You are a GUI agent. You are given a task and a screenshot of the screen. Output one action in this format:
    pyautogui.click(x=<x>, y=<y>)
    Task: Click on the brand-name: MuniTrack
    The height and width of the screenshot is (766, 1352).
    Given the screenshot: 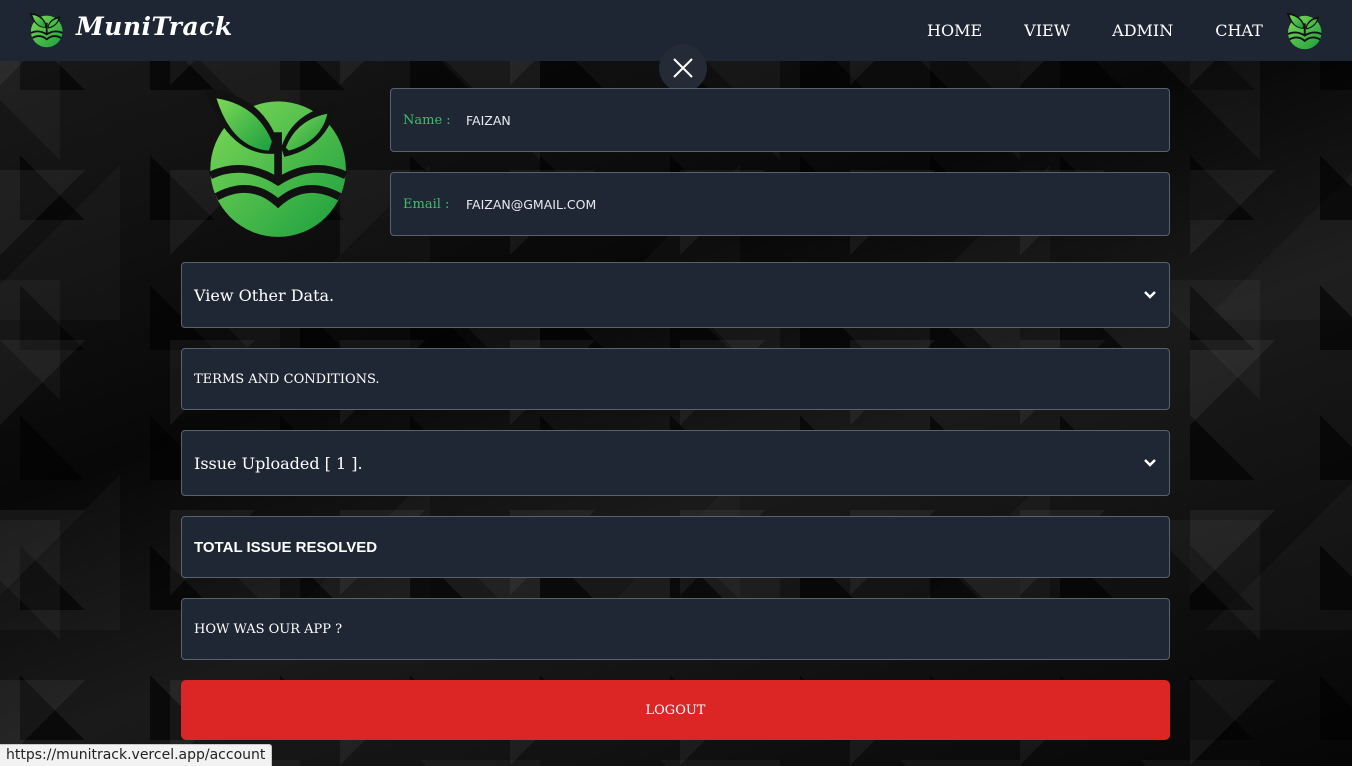 What is the action you would take?
    pyautogui.click(x=154, y=26)
    